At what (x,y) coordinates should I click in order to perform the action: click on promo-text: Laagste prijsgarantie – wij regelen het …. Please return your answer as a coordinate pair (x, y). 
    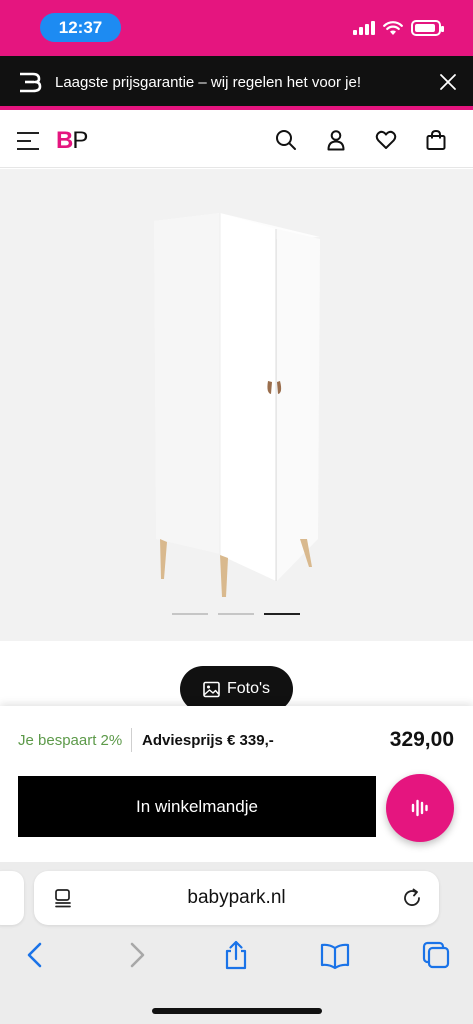
    Looking at the image, I should click on (208, 82).